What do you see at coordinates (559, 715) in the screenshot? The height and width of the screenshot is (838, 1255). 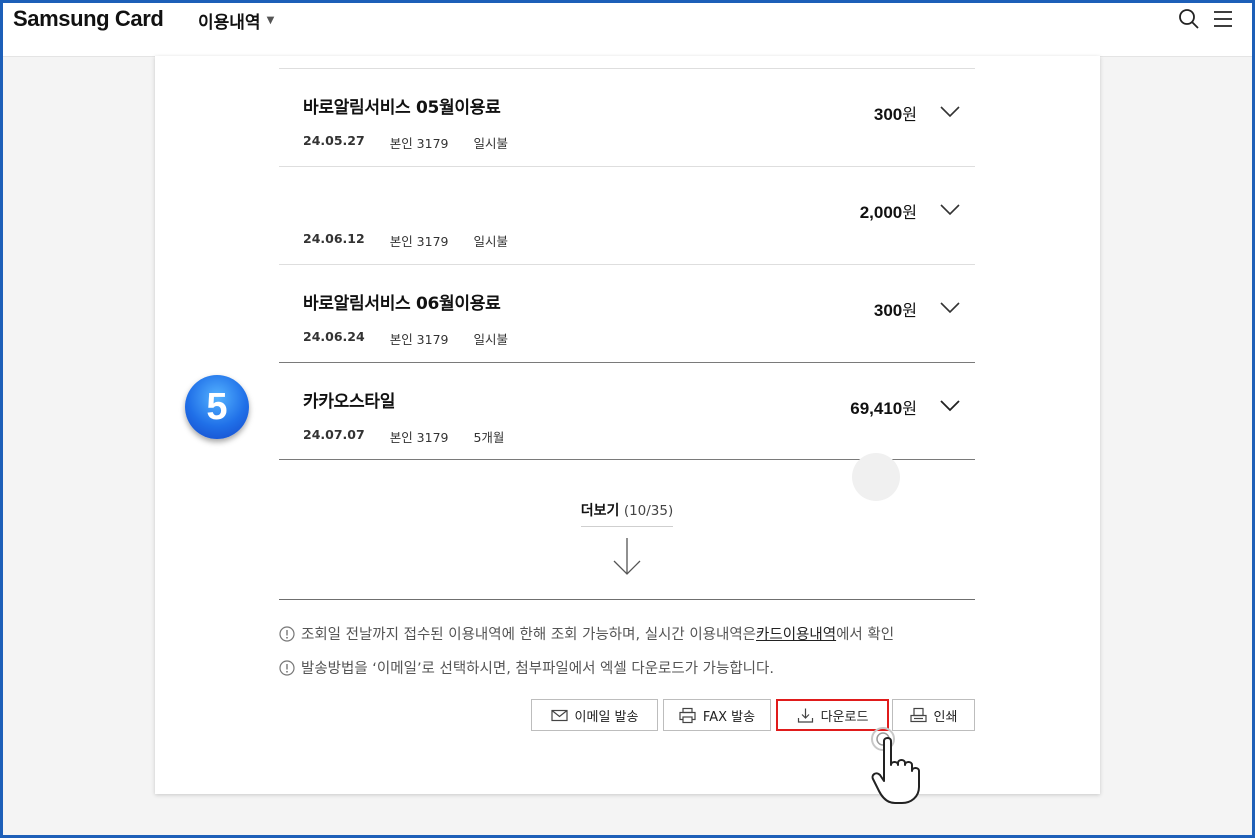 I see `envelope-icon` at bounding box center [559, 715].